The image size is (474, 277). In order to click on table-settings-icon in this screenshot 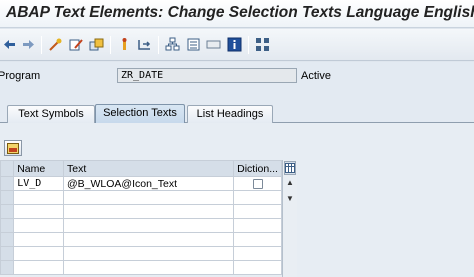, I will do `click(13, 148)`.